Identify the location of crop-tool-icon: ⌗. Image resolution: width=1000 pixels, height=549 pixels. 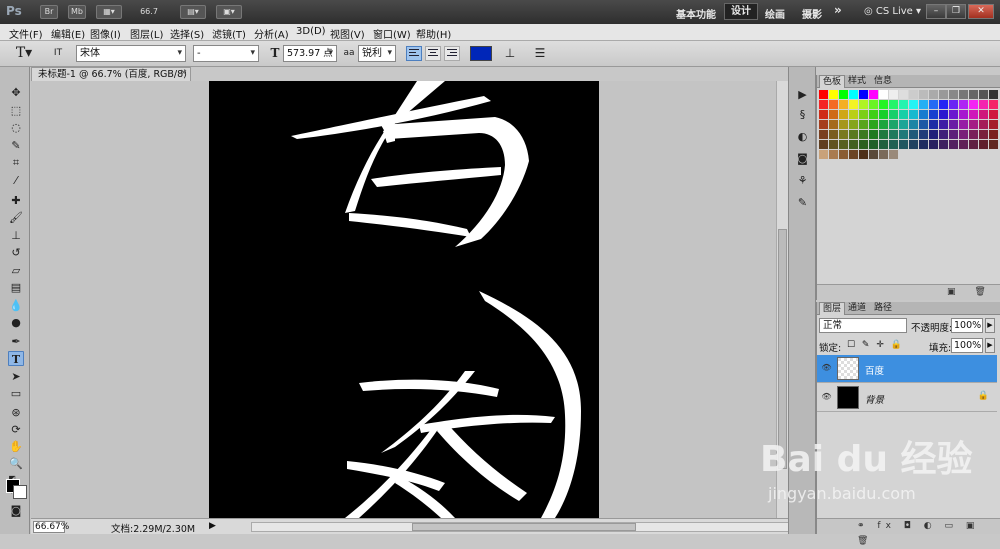
(16, 162).